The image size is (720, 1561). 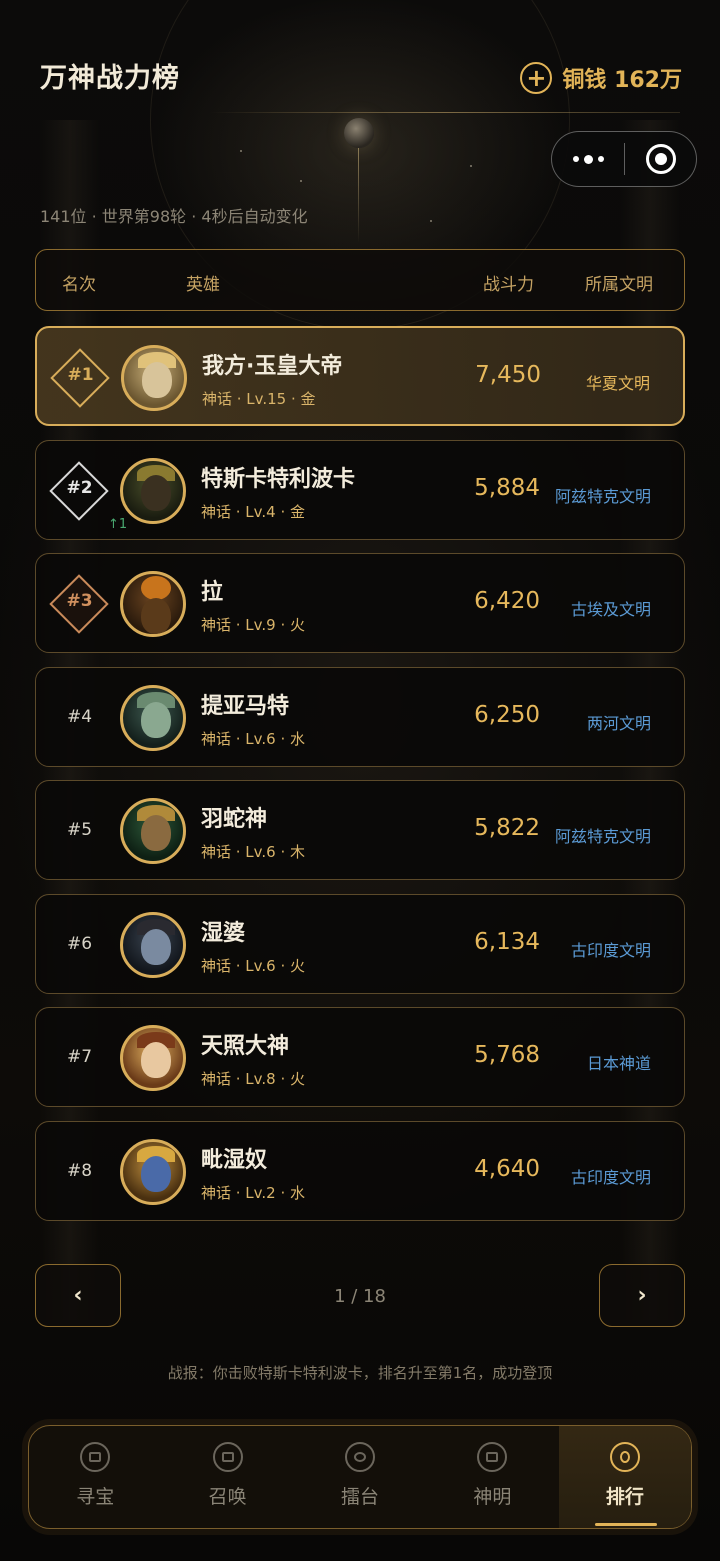 I want to click on treasure-icon, so click(x=95, y=1457).